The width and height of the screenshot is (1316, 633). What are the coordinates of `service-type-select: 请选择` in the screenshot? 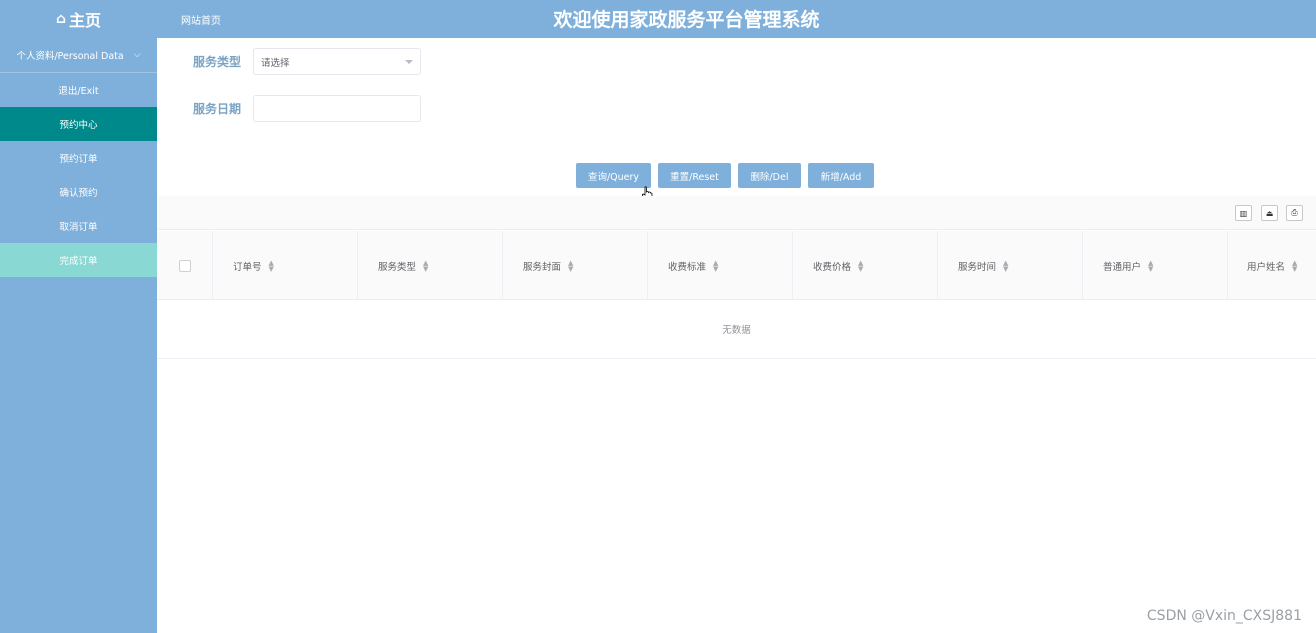 It's located at (337, 61).